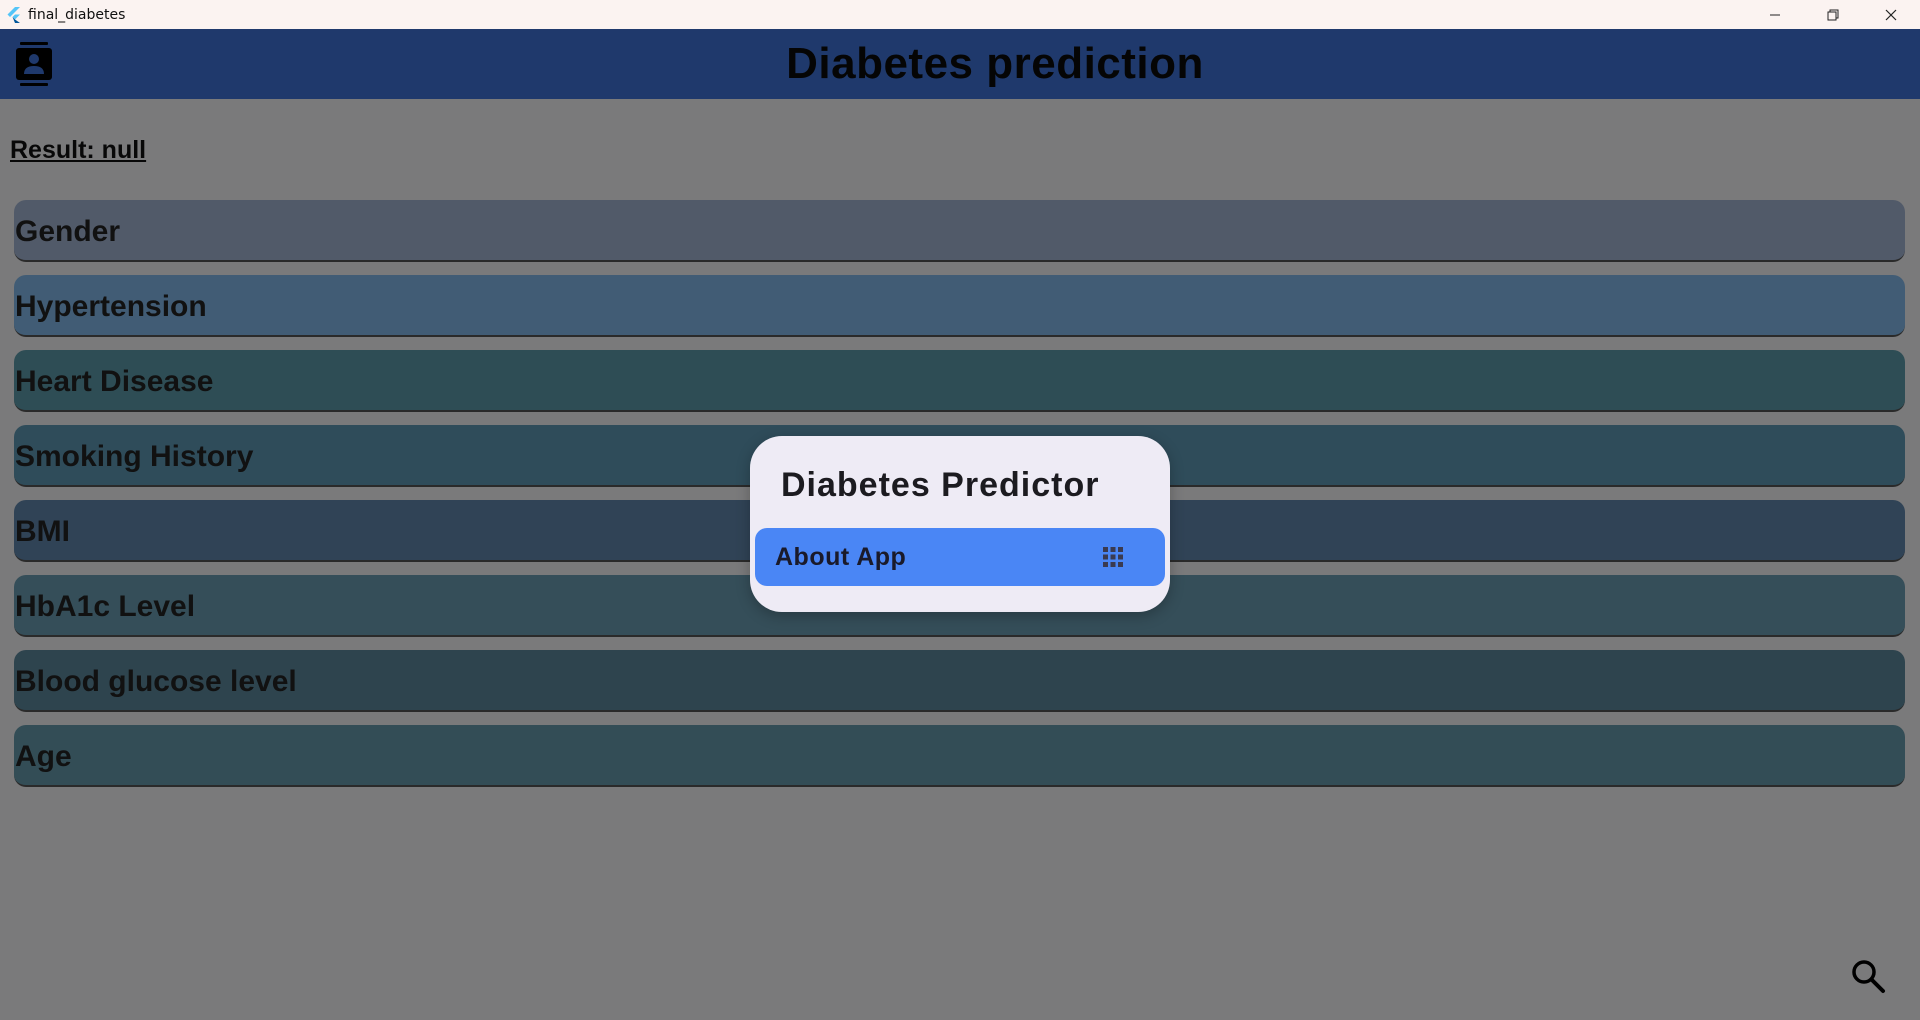  Describe the element at coordinates (960, 557) in the screenshot. I see `about-app-button: About App` at that location.